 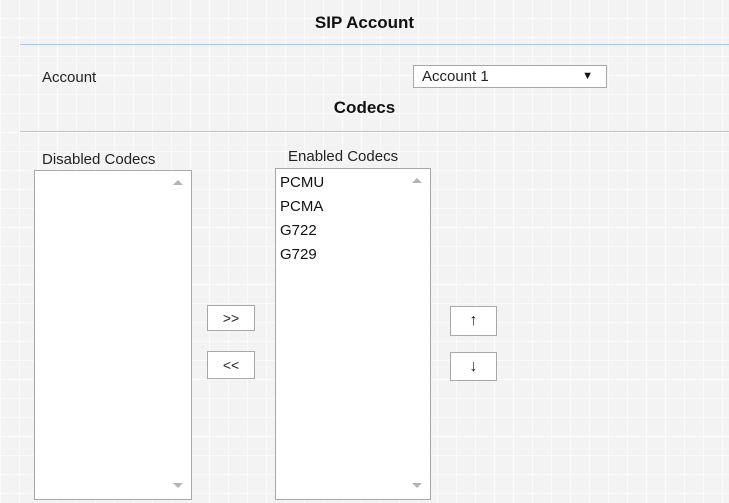 I want to click on sip-account-divider, so click(x=374, y=44).